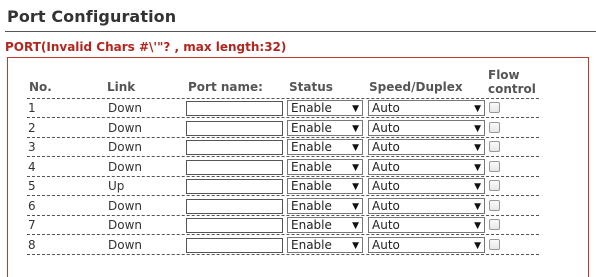 The image size is (596, 277). Describe the element at coordinates (225, 87) in the screenshot. I see `header-port-name: Port name:` at that location.